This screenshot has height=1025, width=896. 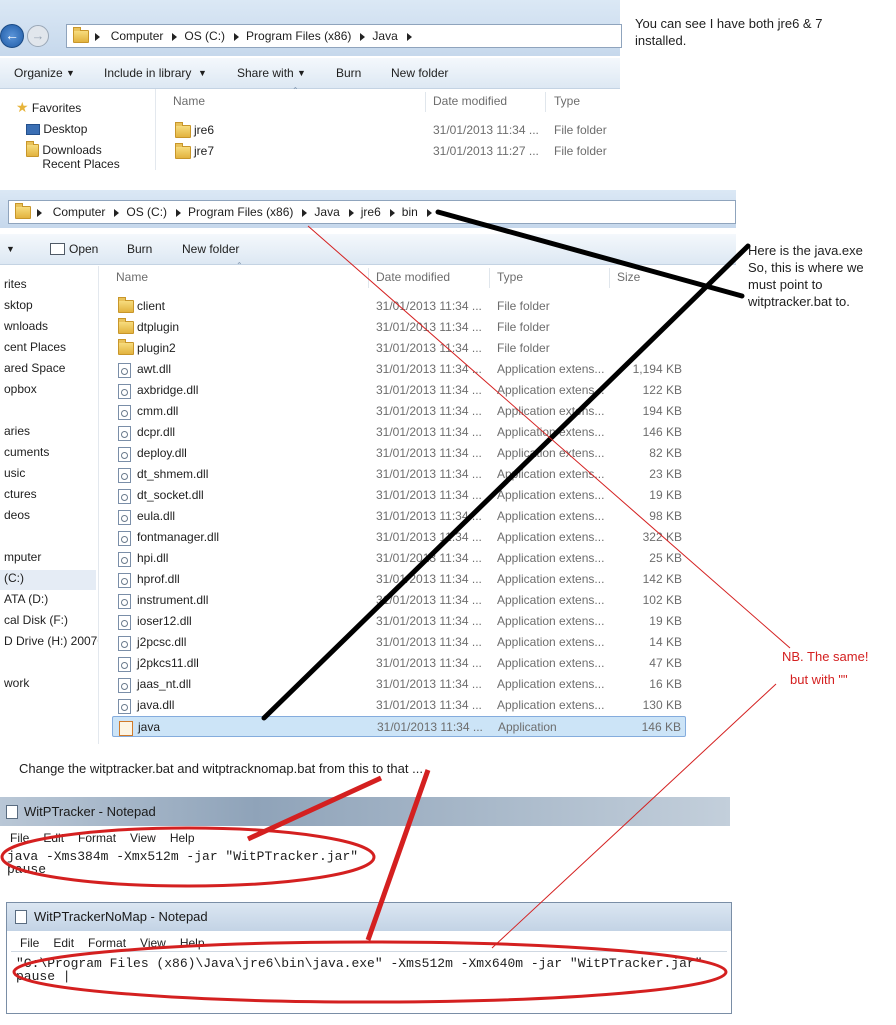 What do you see at coordinates (398, 855) in the screenshot?
I see `red-arrow-to-notepad2` at bounding box center [398, 855].